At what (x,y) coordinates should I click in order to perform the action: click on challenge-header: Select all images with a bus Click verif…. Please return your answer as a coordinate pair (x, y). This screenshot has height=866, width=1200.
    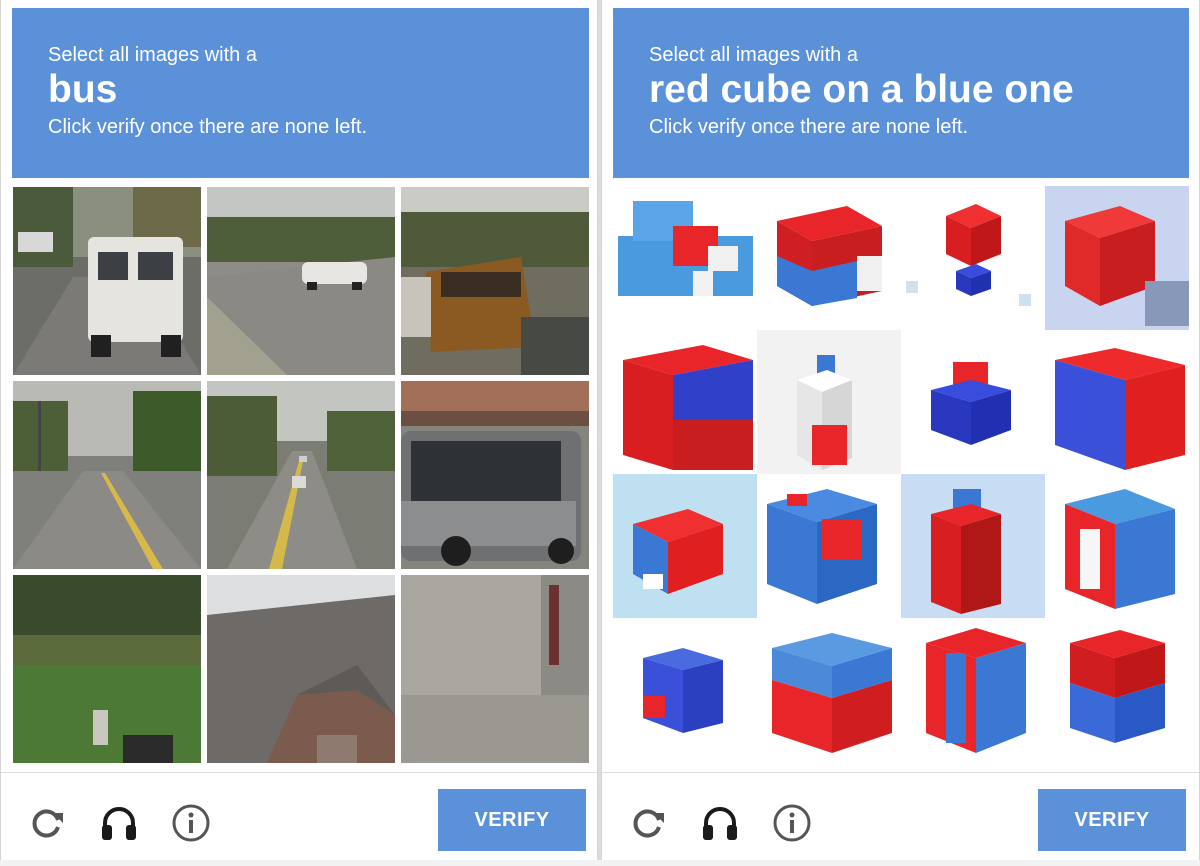
    Looking at the image, I should click on (300, 93).